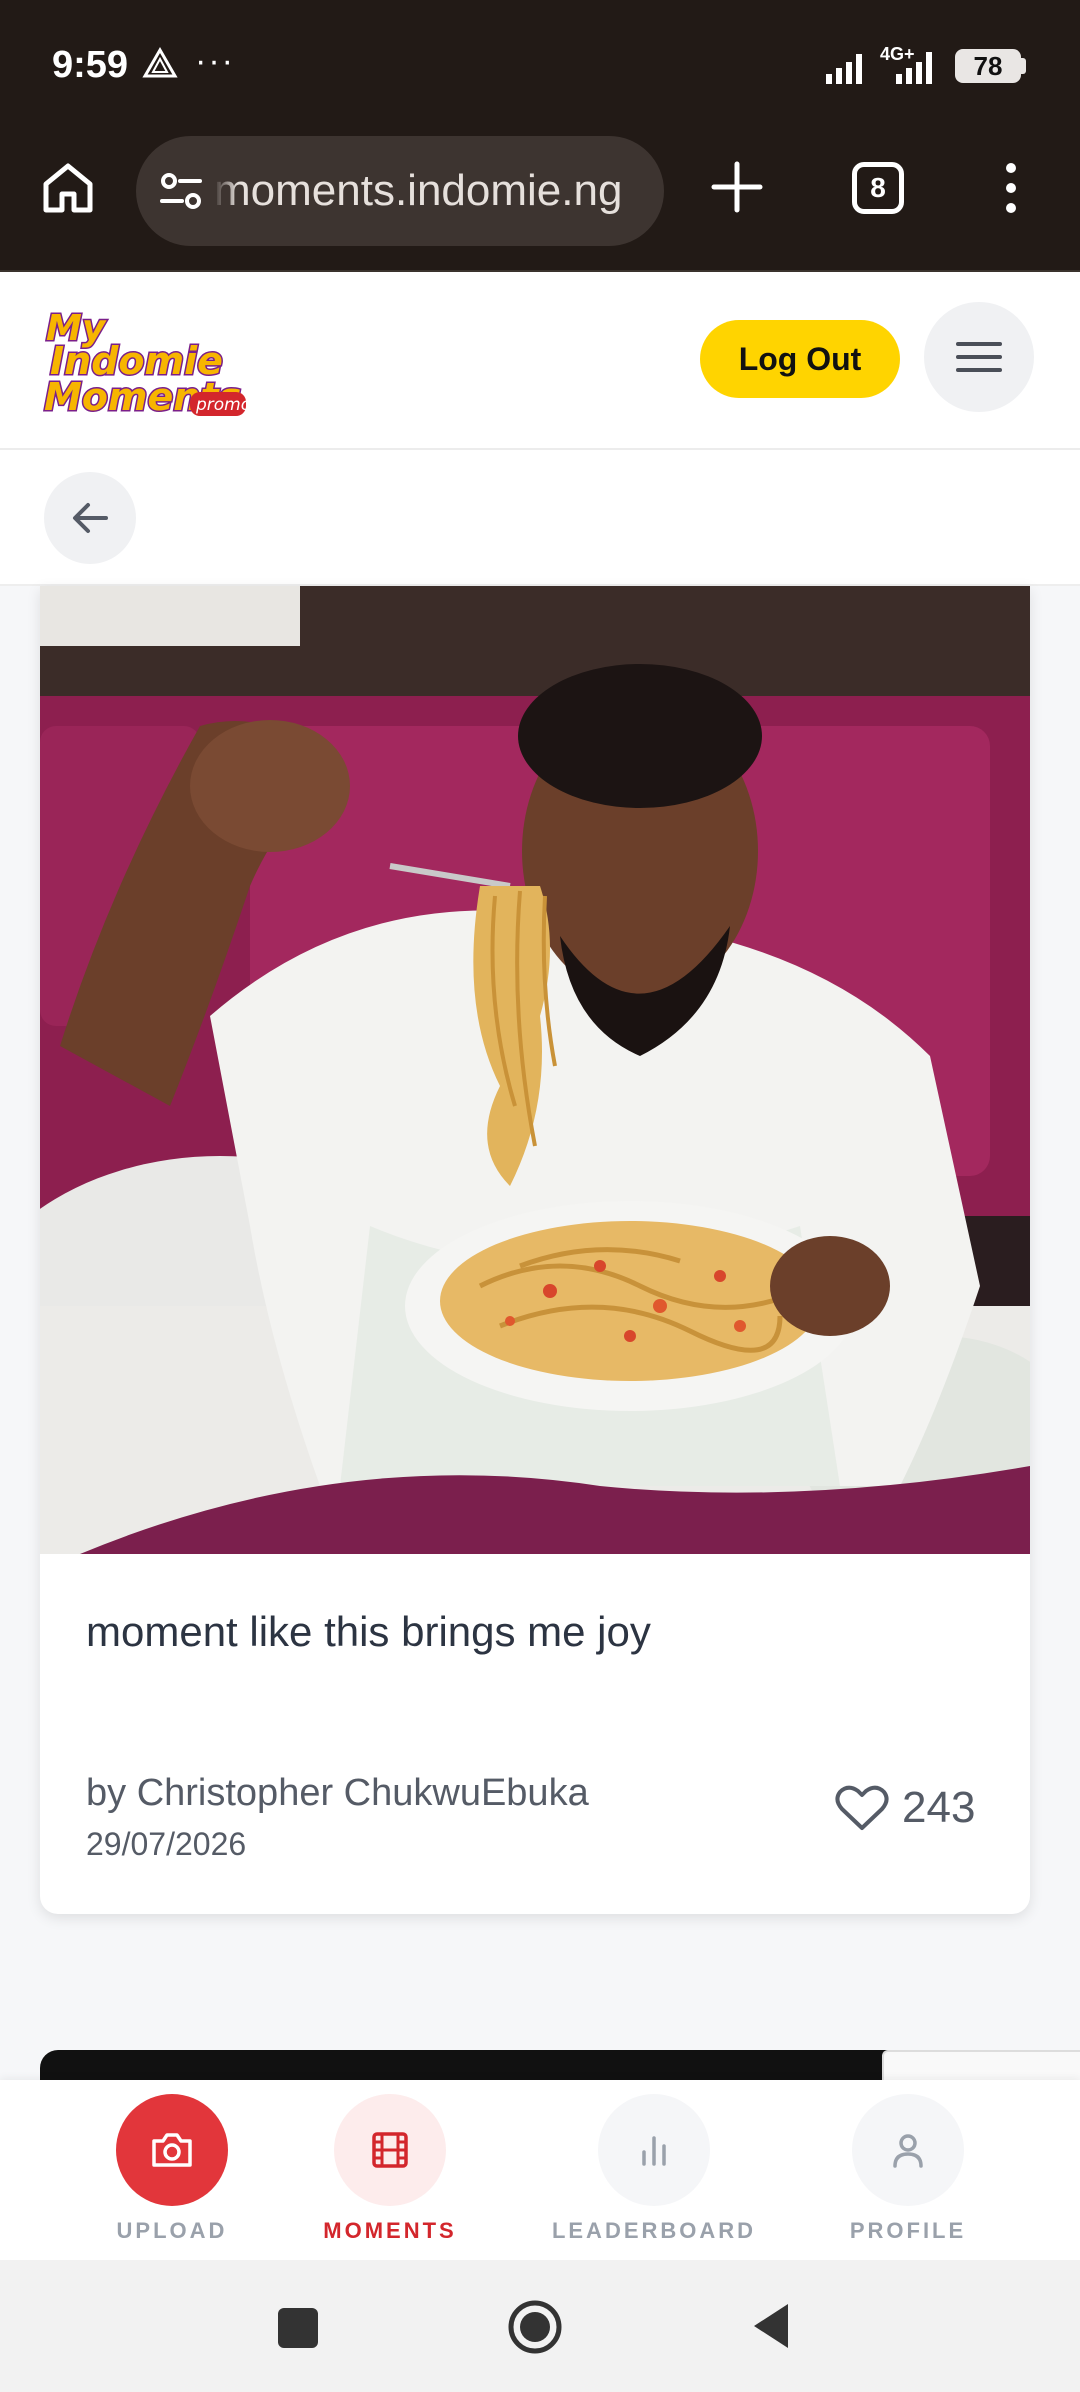 The image size is (1080, 2392). What do you see at coordinates (145, 362) in the screenshot?
I see `indomie-moments-logo: My Indomie Moments promo` at bounding box center [145, 362].